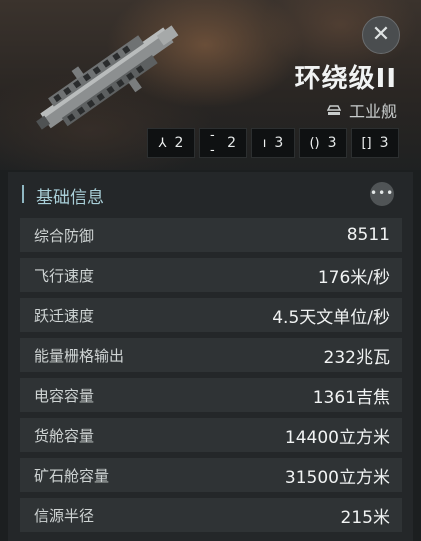  I want to click on close-icon: ✕, so click(381, 34).